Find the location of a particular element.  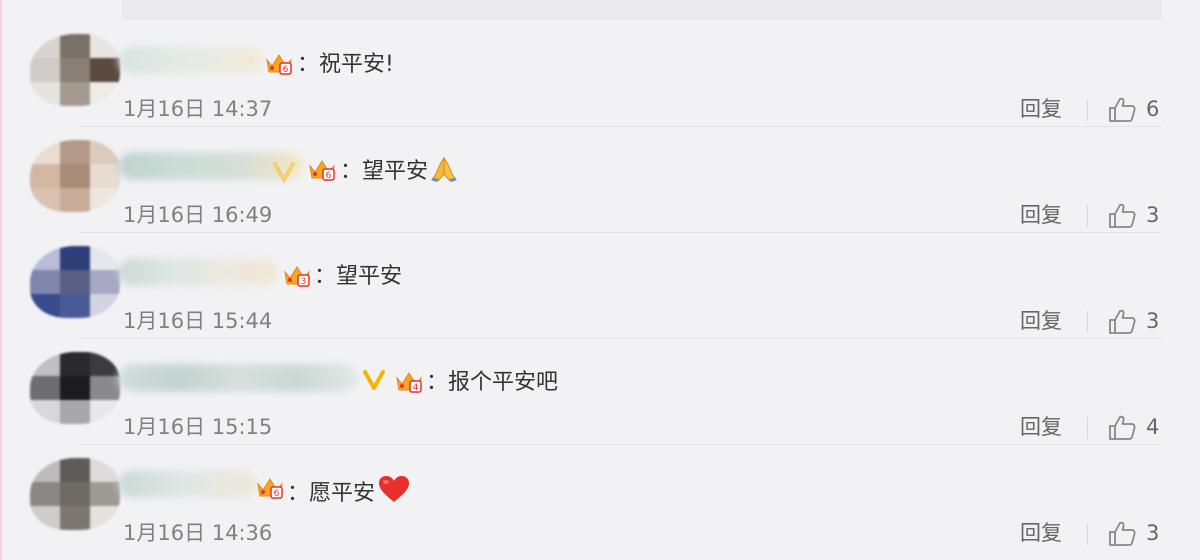

comment-time: 1月16日 16:49 is located at coordinates (198, 215).